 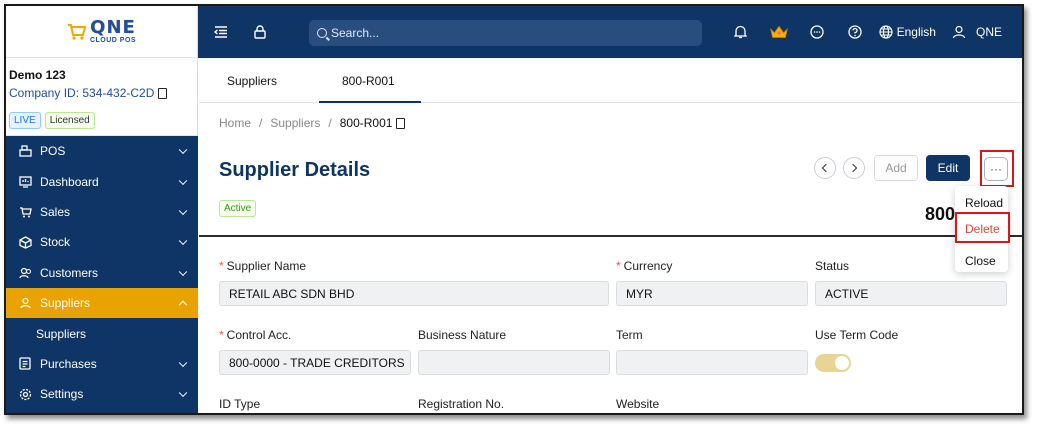 What do you see at coordinates (240, 404) in the screenshot?
I see `id-type-label: ID Type` at bounding box center [240, 404].